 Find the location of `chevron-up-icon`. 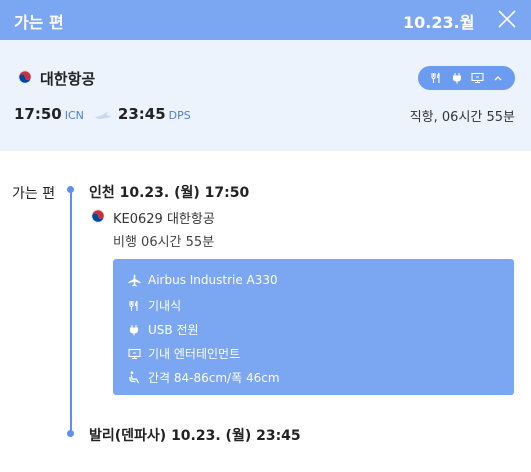

chevron-up-icon is located at coordinates (498, 78).